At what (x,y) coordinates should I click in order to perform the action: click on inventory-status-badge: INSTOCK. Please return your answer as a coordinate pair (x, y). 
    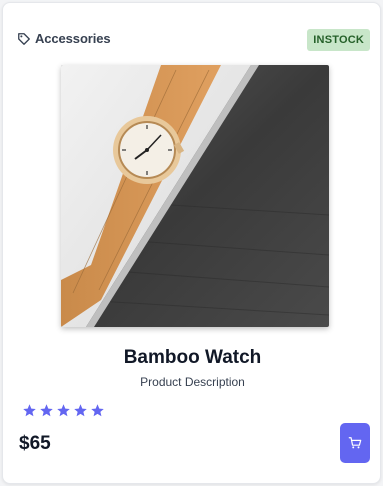
    Looking at the image, I should click on (338, 40).